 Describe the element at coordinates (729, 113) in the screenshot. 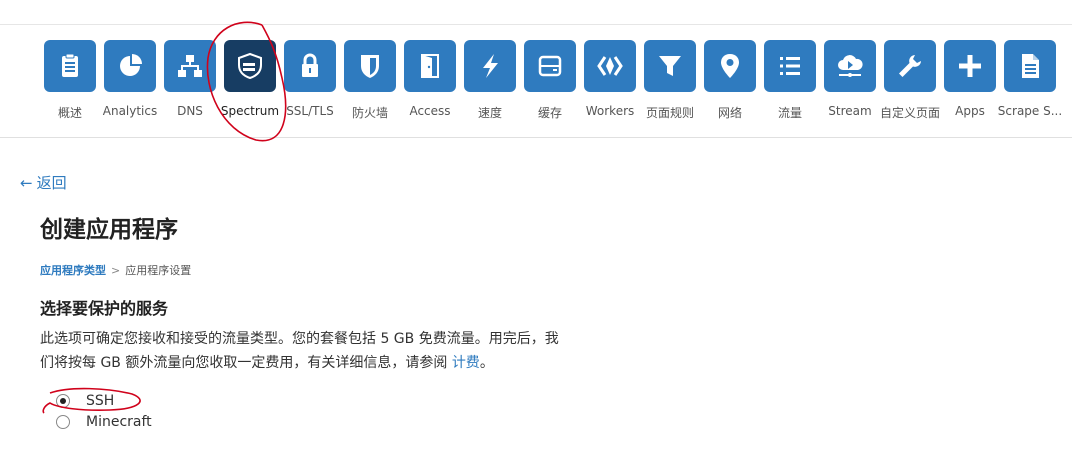

I see `nav-label: 网络` at that location.